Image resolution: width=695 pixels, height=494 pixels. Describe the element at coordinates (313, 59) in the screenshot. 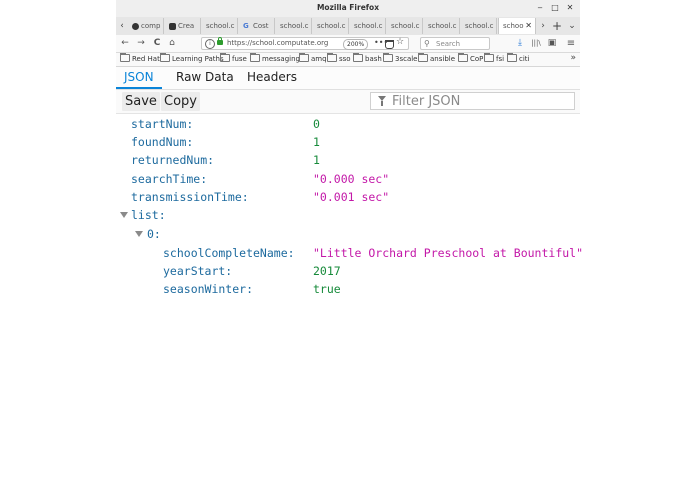

I see `bookmark-folder: amq` at that location.